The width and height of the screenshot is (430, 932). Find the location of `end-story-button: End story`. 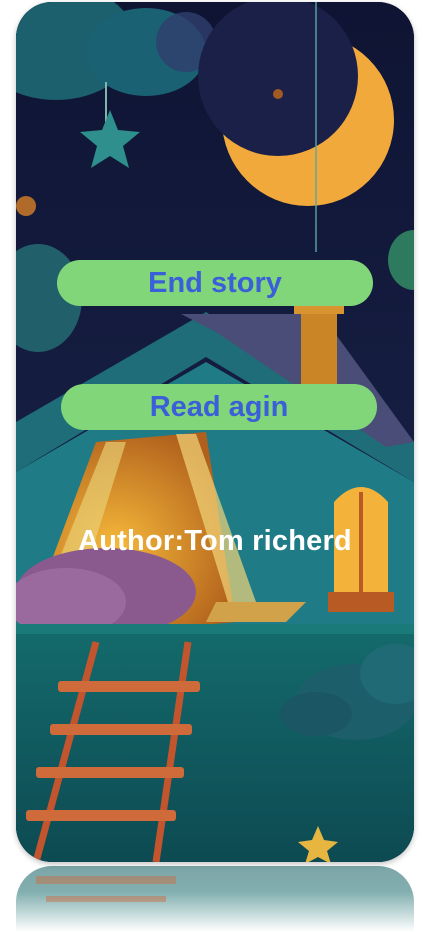

end-story-button: End story is located at coordinates (215, 283).